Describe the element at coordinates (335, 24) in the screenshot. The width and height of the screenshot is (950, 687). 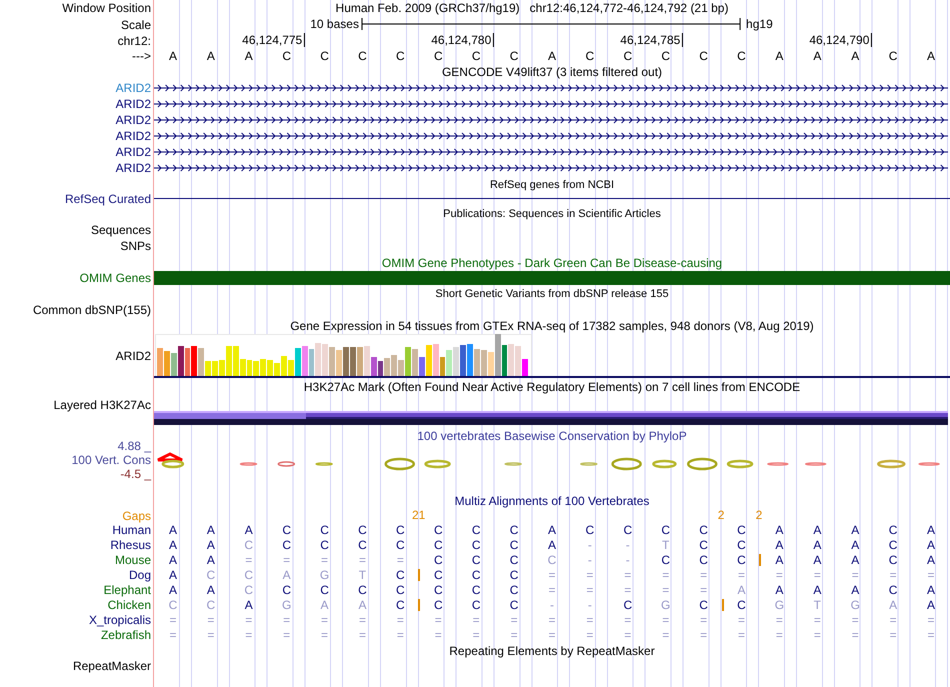
I see `scale-text: 10 bases` at that location.